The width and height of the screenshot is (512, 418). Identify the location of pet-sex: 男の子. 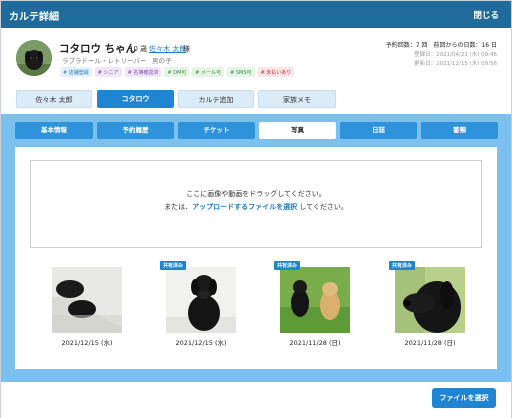
(162, 61).